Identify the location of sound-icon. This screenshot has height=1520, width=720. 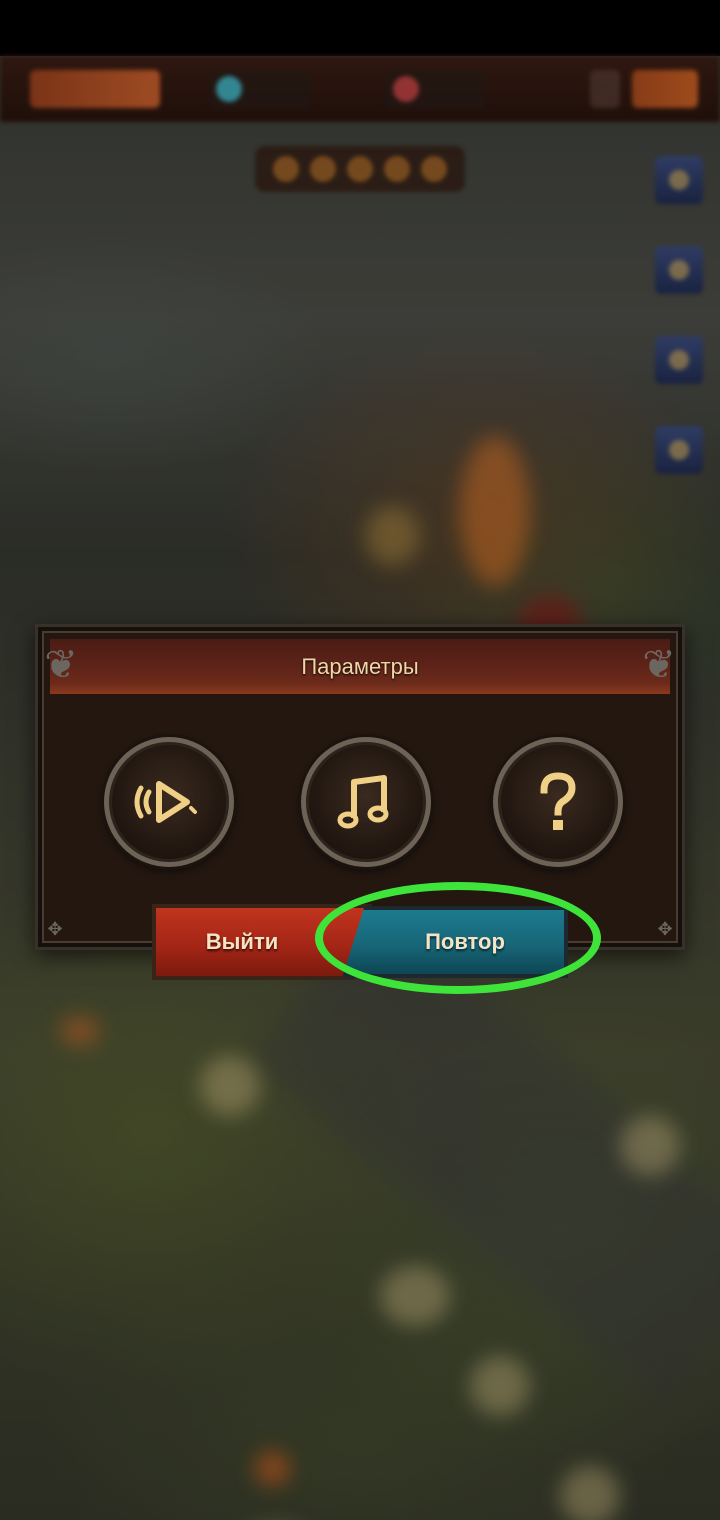
(165, 802).